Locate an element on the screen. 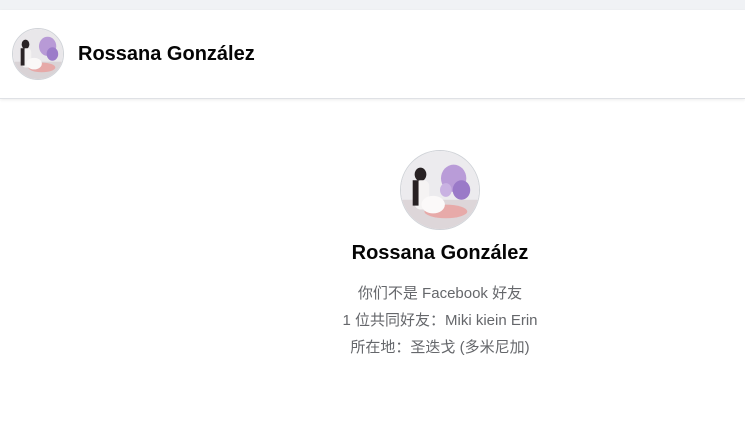 The height and width of the screenshot is (432, 745). avatar is located at coordinates (38, 54).